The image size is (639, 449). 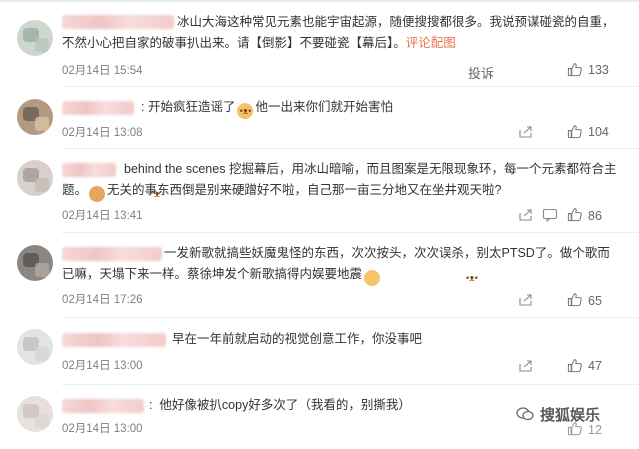 What do you see at coordinates (102, 300) in the screenshot?
I see `comment-time: 02月14日 17:26` at bounding box center [102, 300].